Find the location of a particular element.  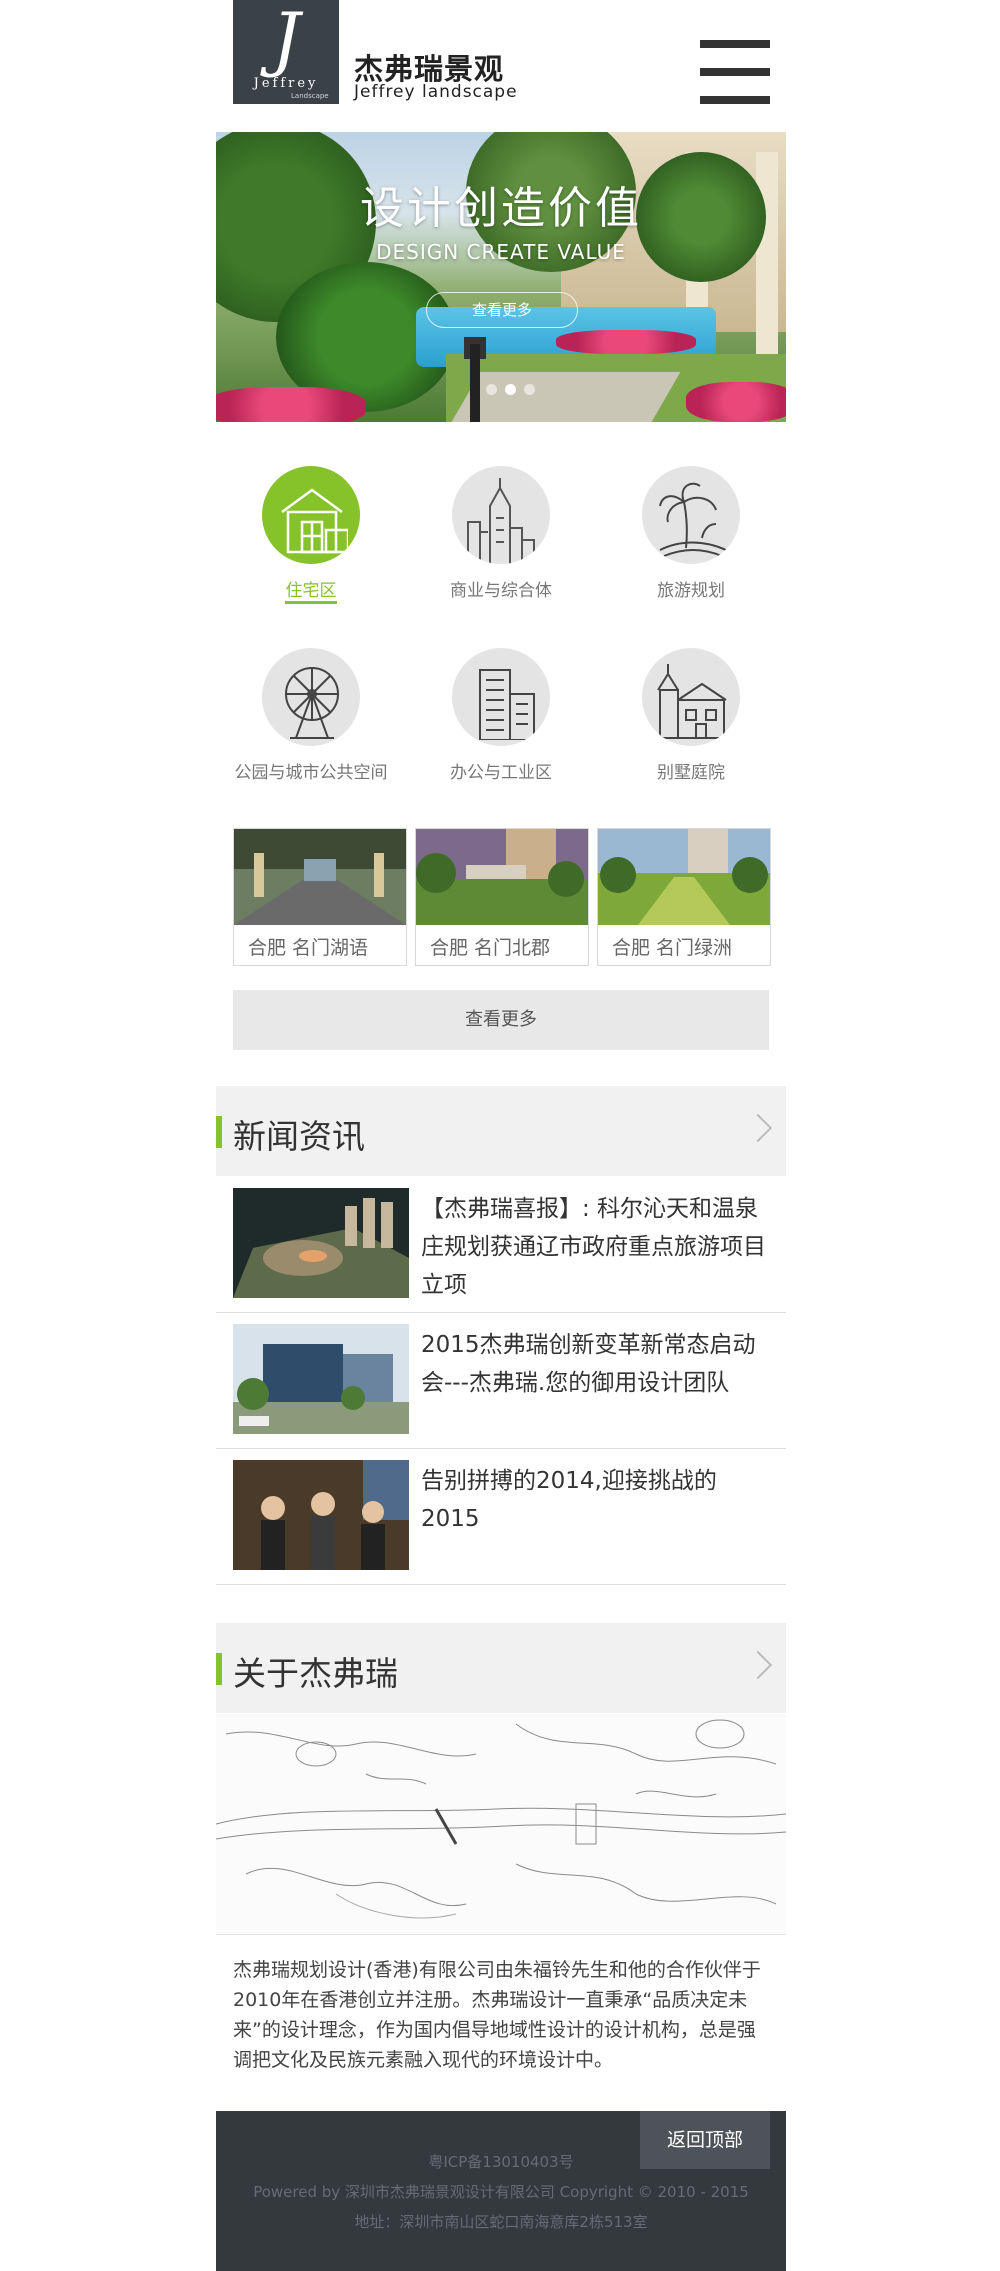

about-section-header: 关于杰弗瑞 is located at coordinates (501, 1668).